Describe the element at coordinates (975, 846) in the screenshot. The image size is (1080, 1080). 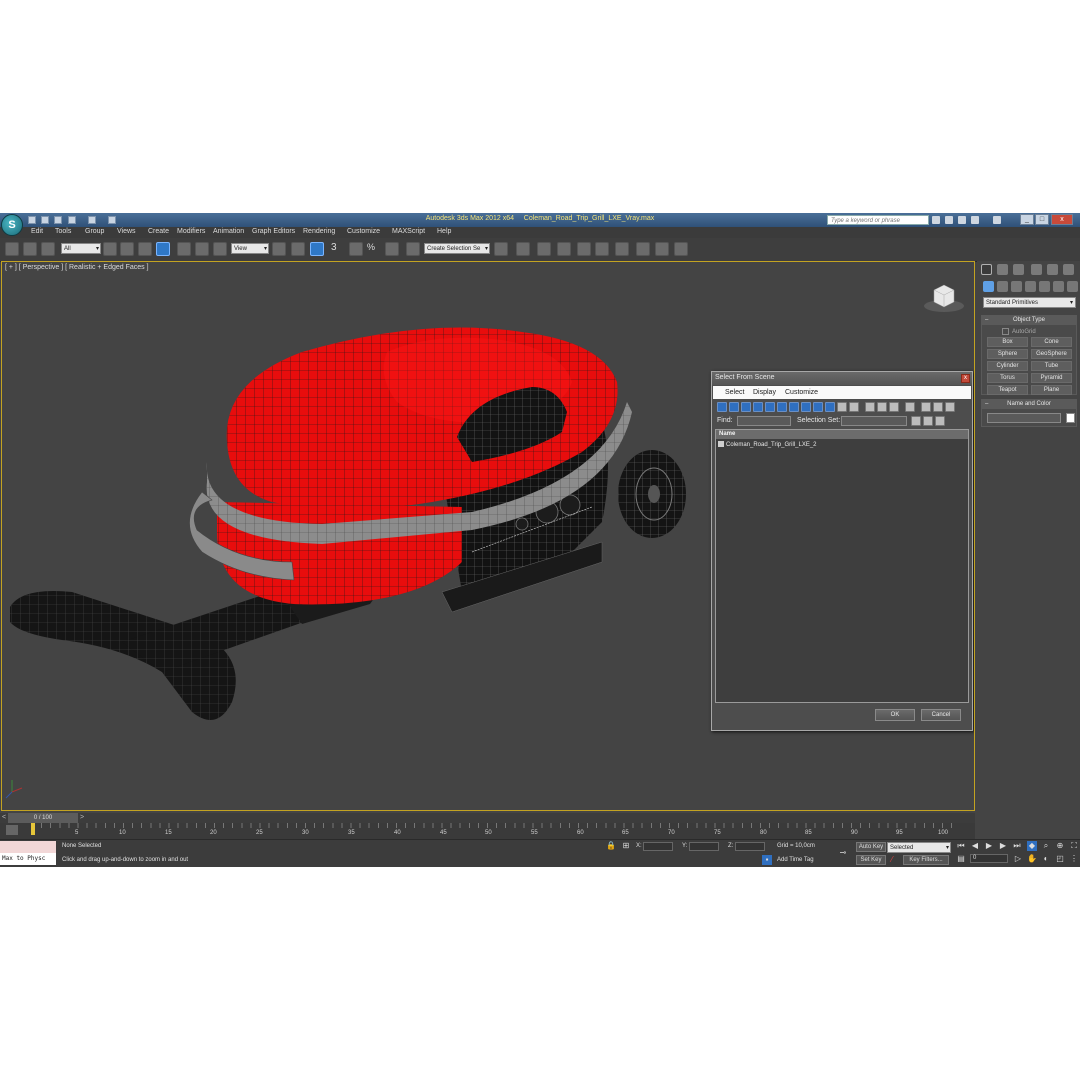
I see `previous-frame-icon: ◀` at that location.